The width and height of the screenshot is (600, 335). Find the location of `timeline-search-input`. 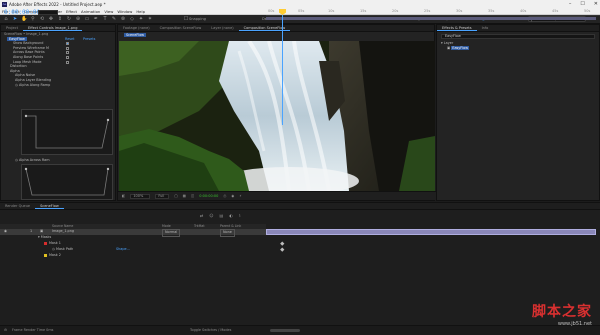

timeline-search-input is located at coordinates (48, 12).